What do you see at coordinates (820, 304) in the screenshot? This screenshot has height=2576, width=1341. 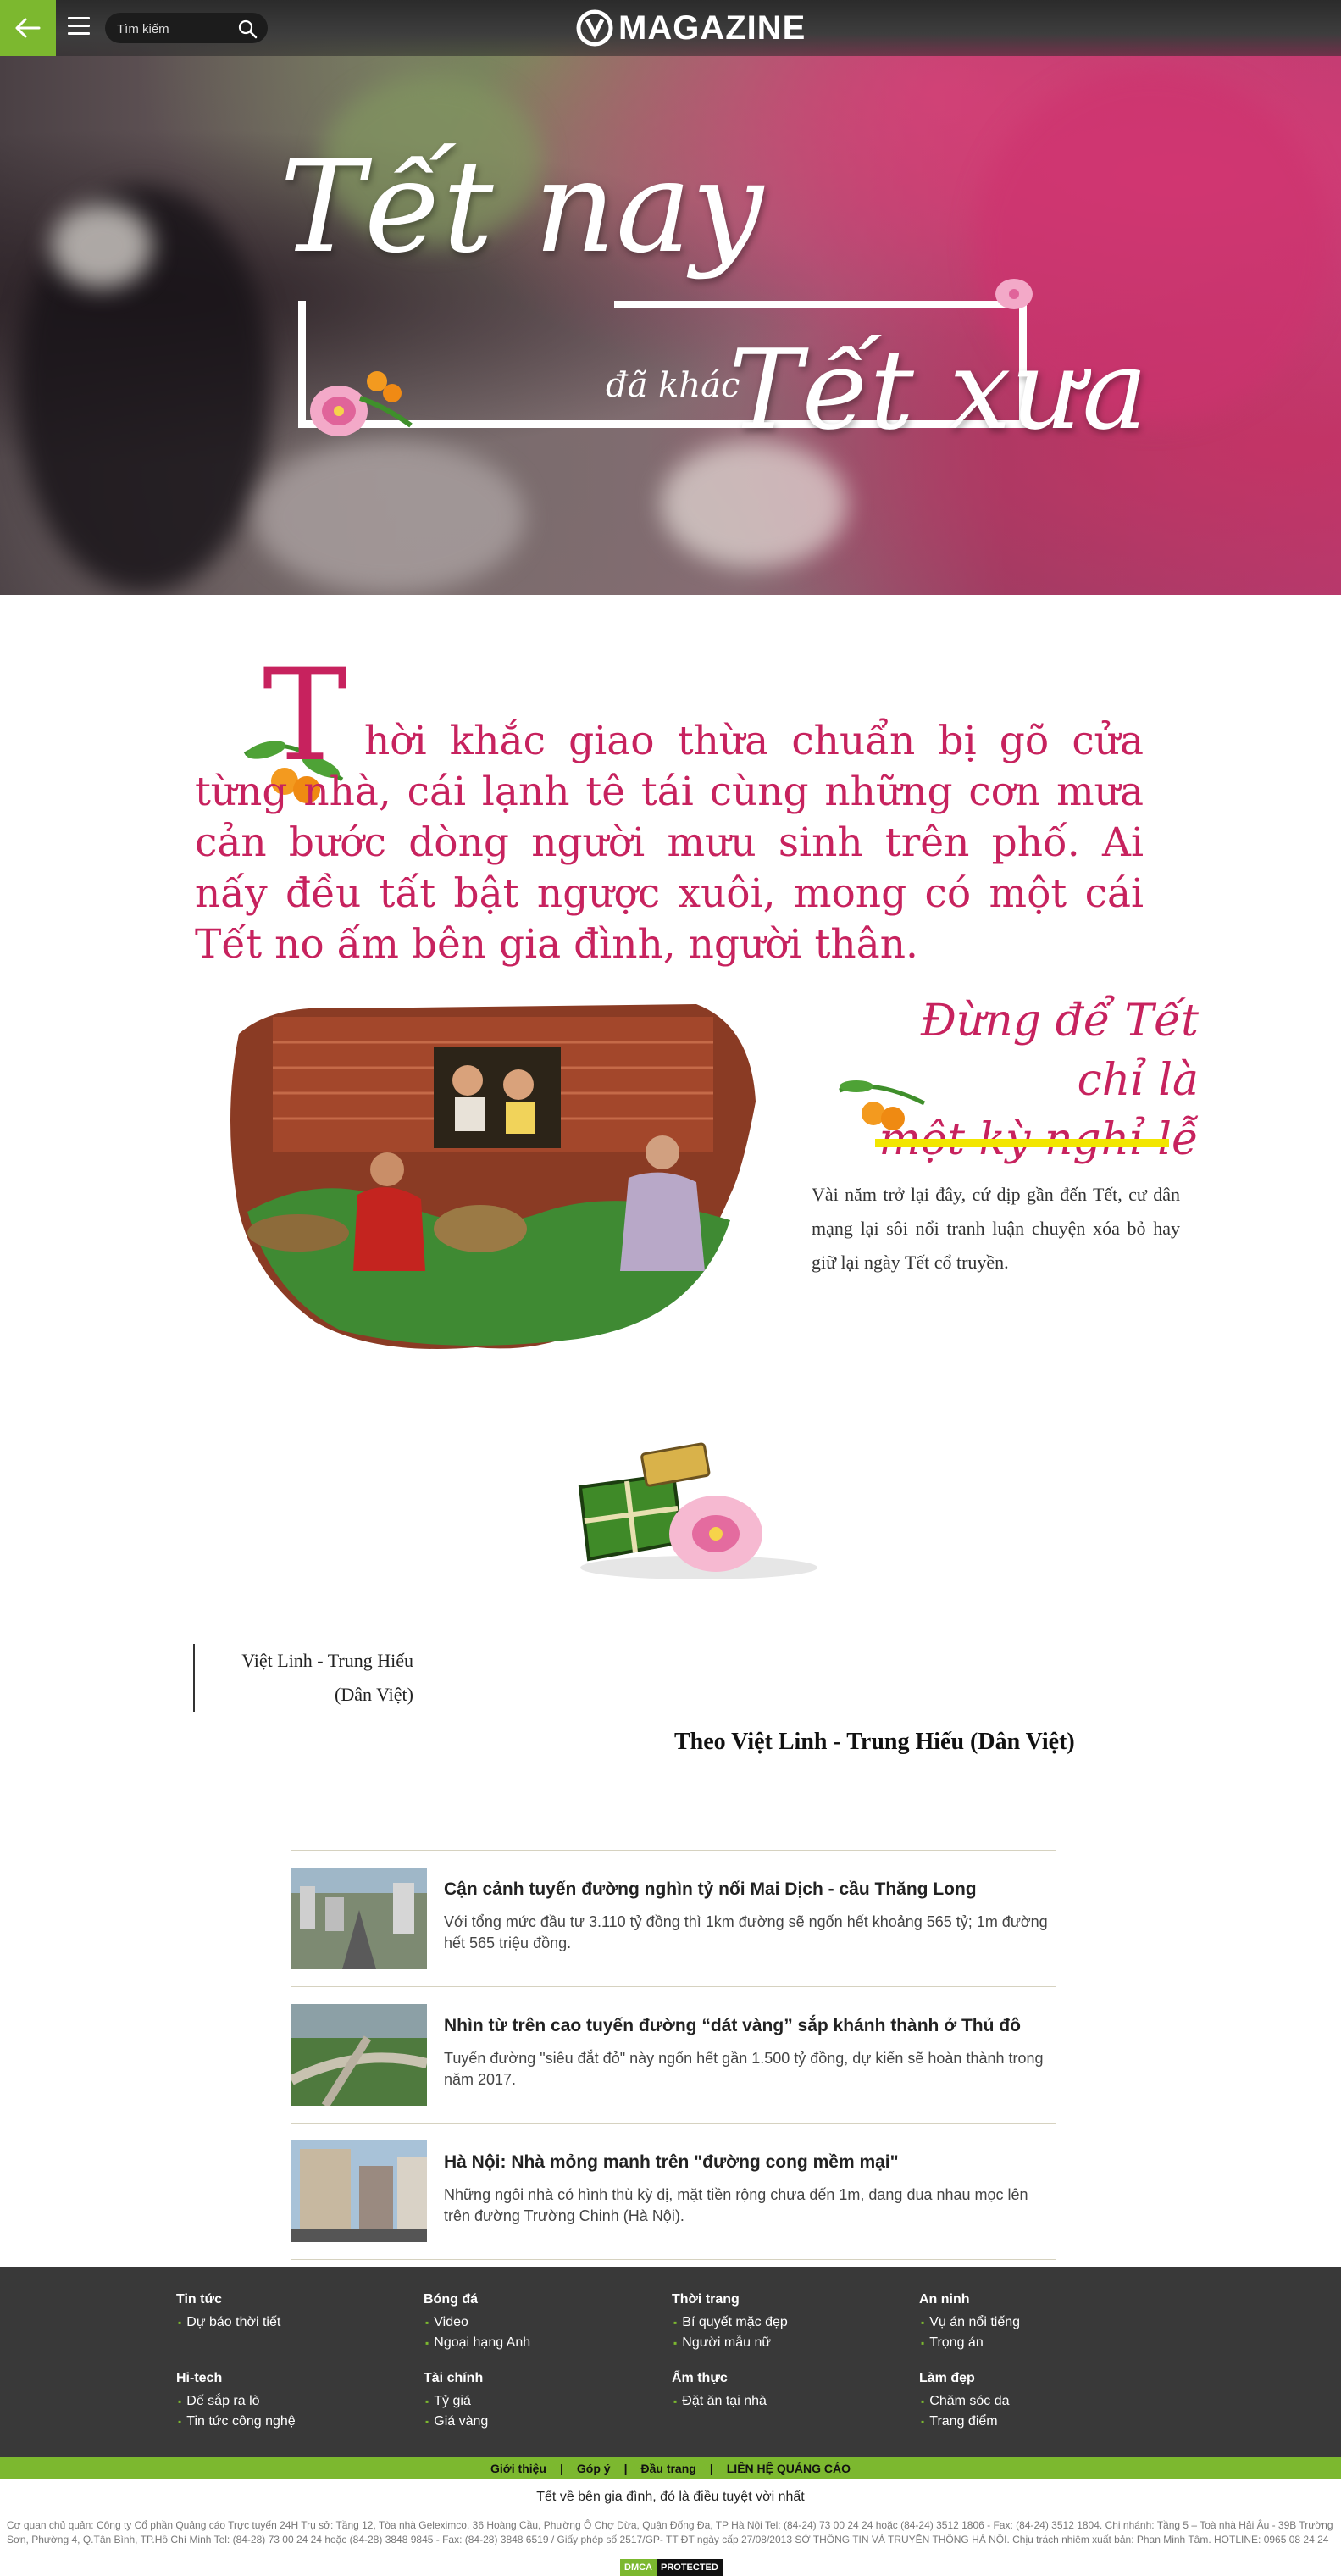 I see `hero-title-frame-top` at bounding box center [820, 304].